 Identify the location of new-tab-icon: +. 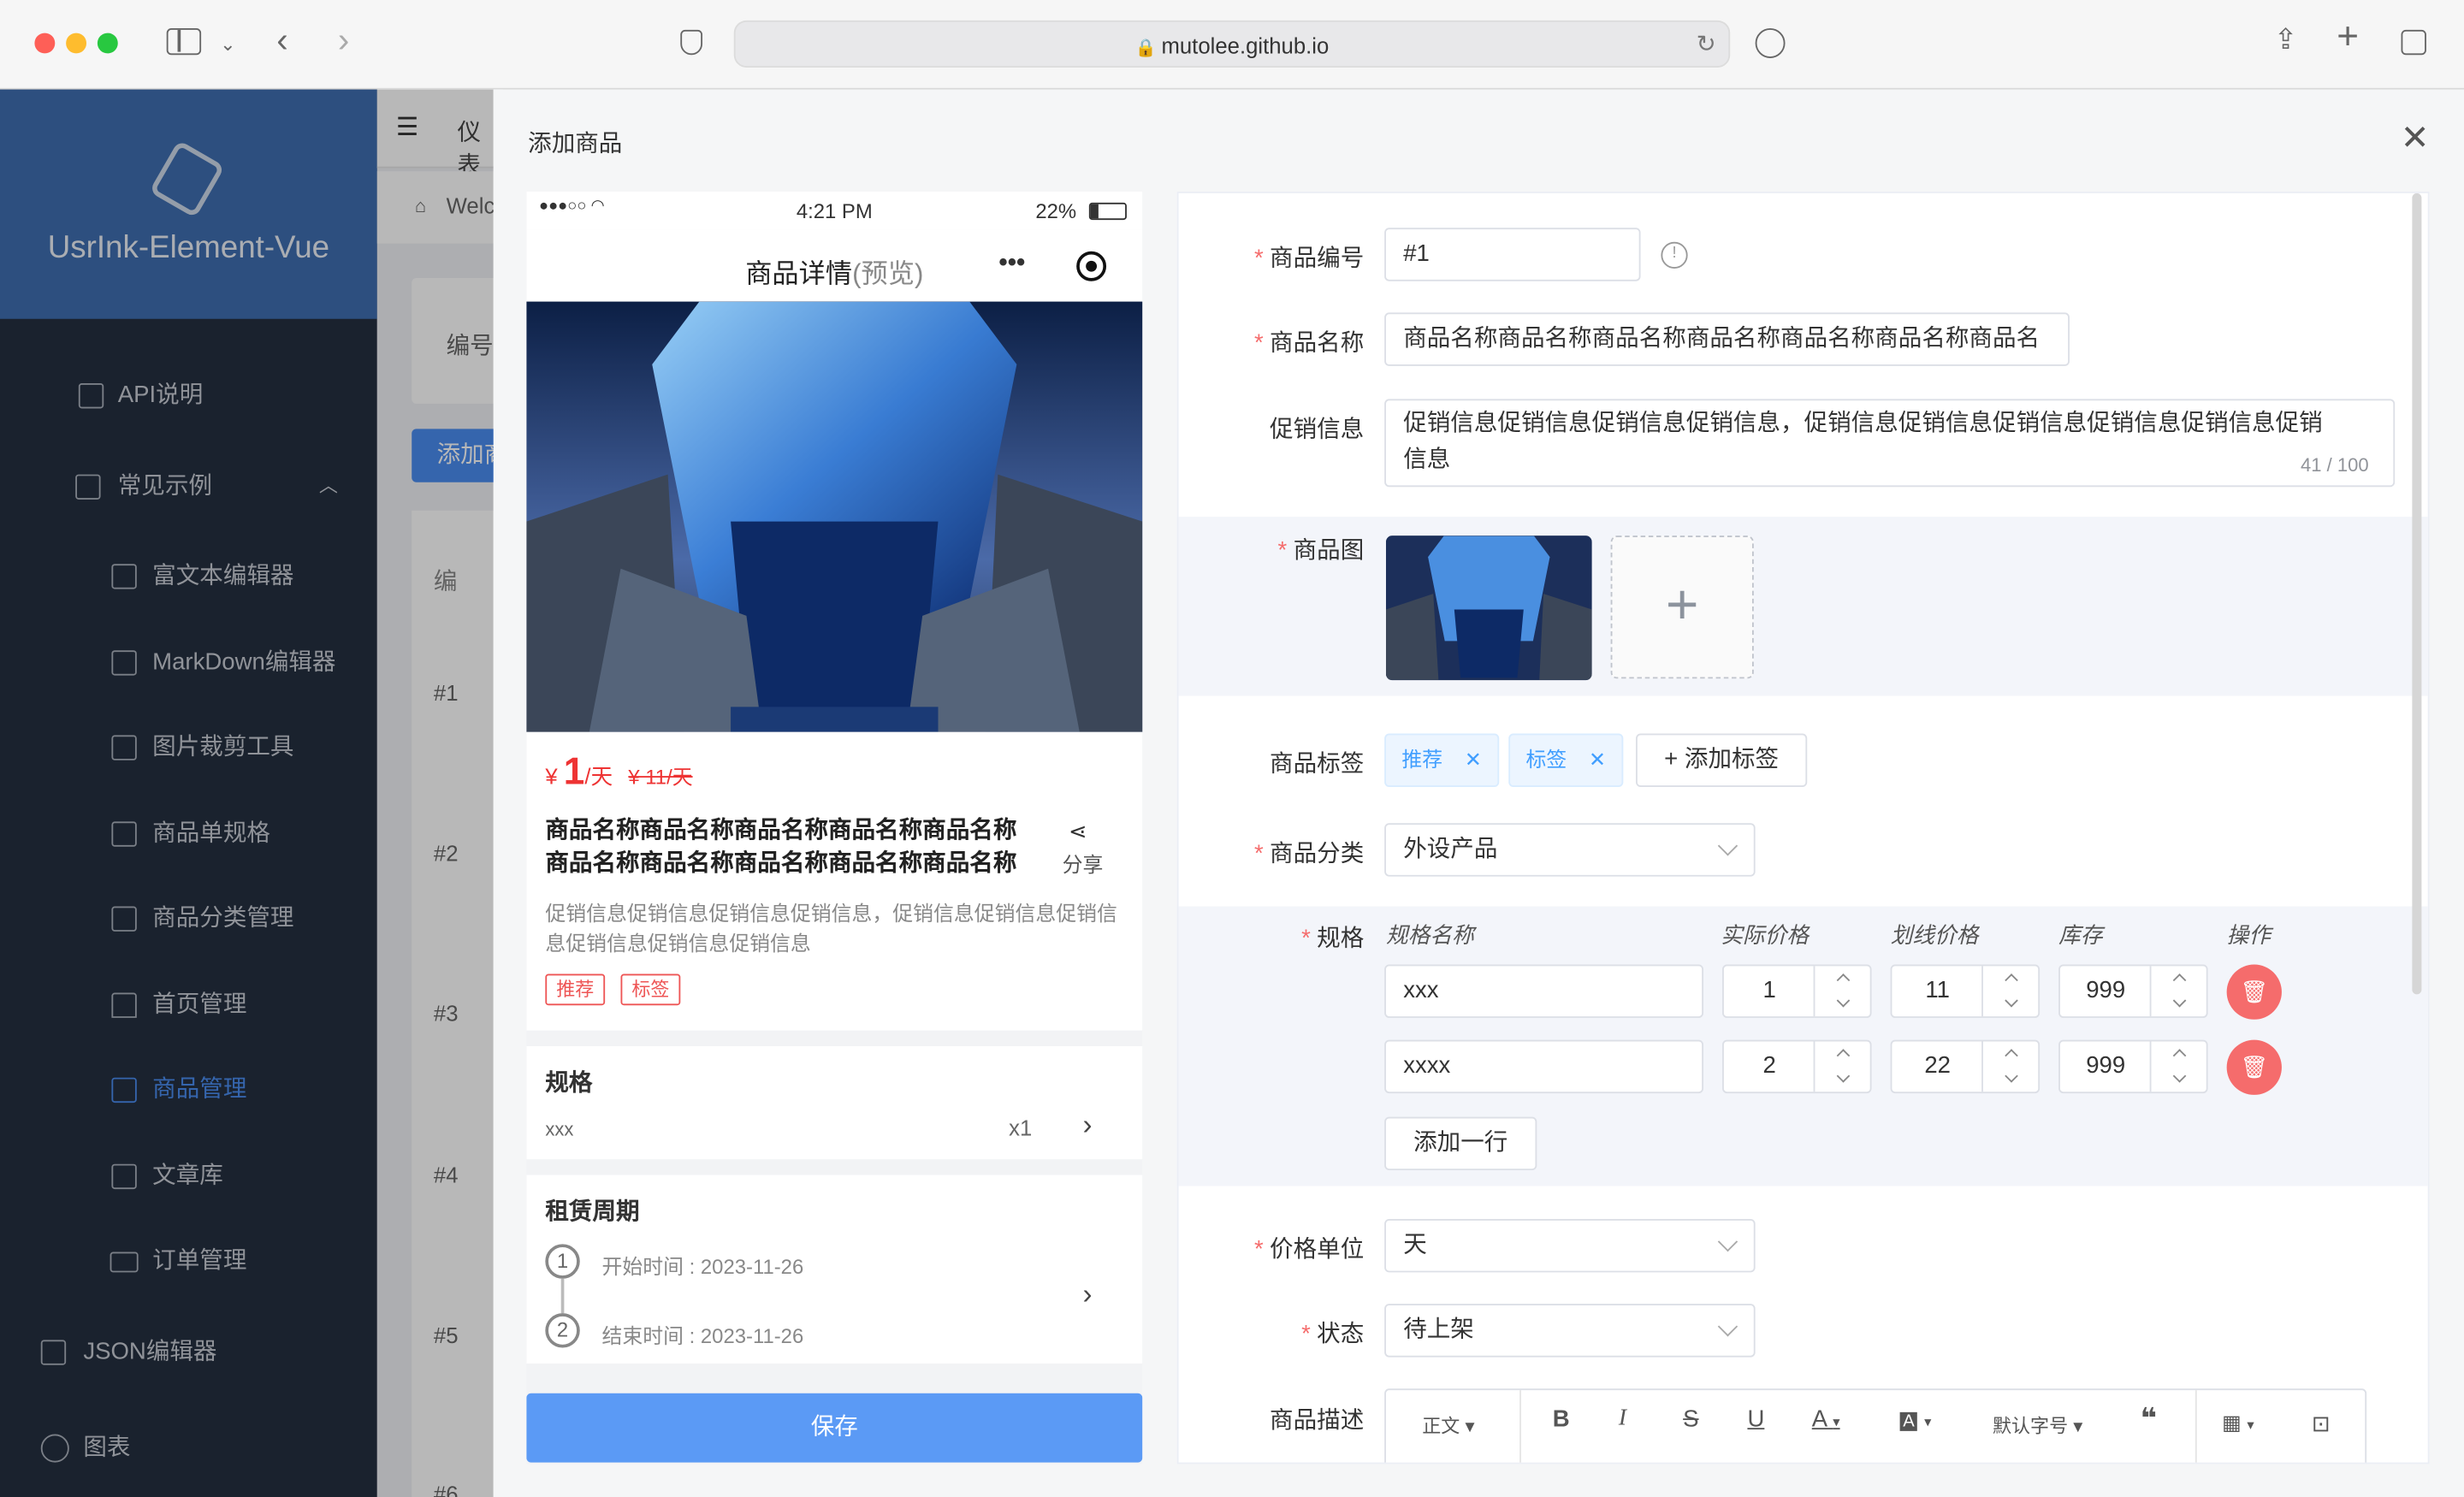
(2348, 37).